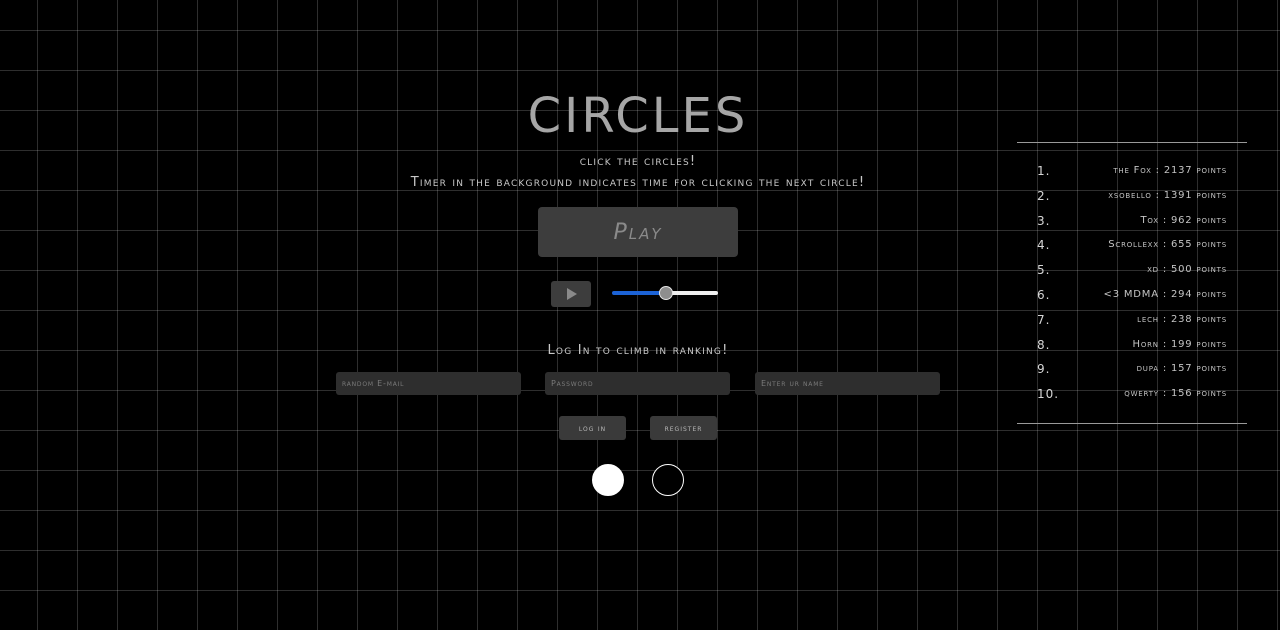 The image size is (1280, 630). I want to click on black-circle, so click(668, 480).